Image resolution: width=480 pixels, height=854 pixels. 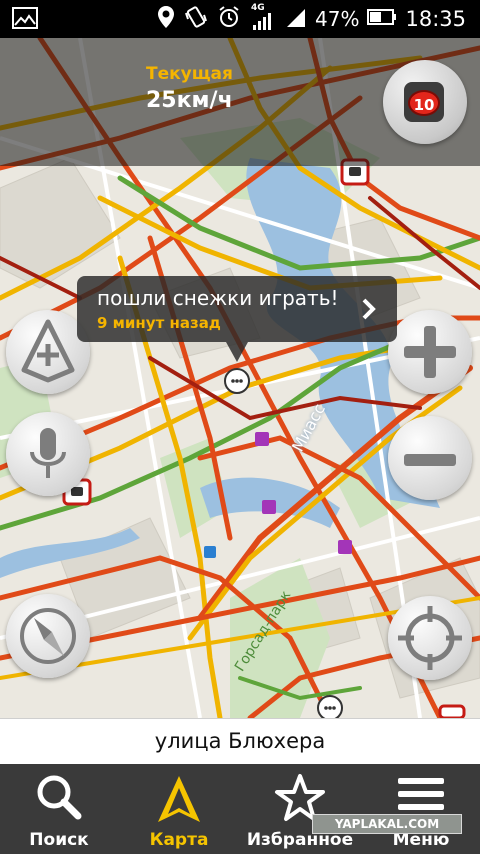 What do you see at coordinates (337, 19) in the screenshot?
I see `battery-percent: 47%` at bounding box center [337, 19].